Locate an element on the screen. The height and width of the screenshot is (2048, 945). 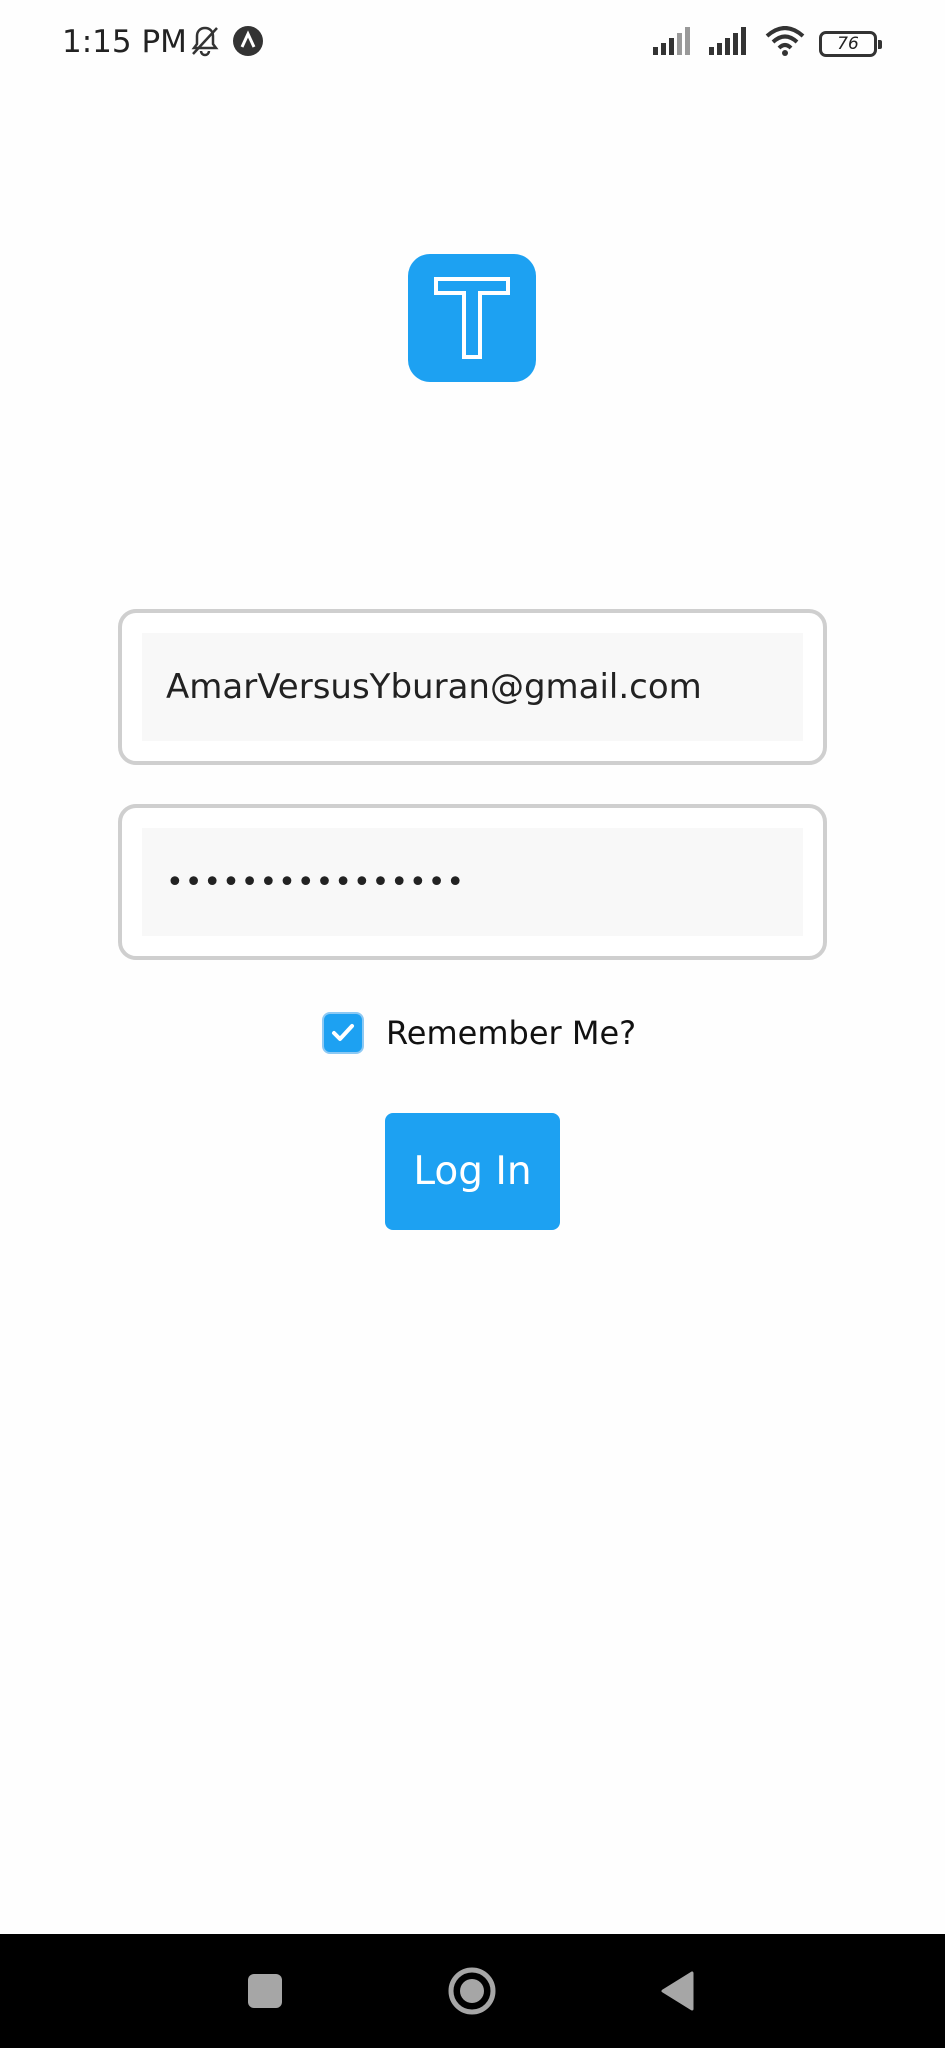
wifi-icon is located at coordinates (785, 43).